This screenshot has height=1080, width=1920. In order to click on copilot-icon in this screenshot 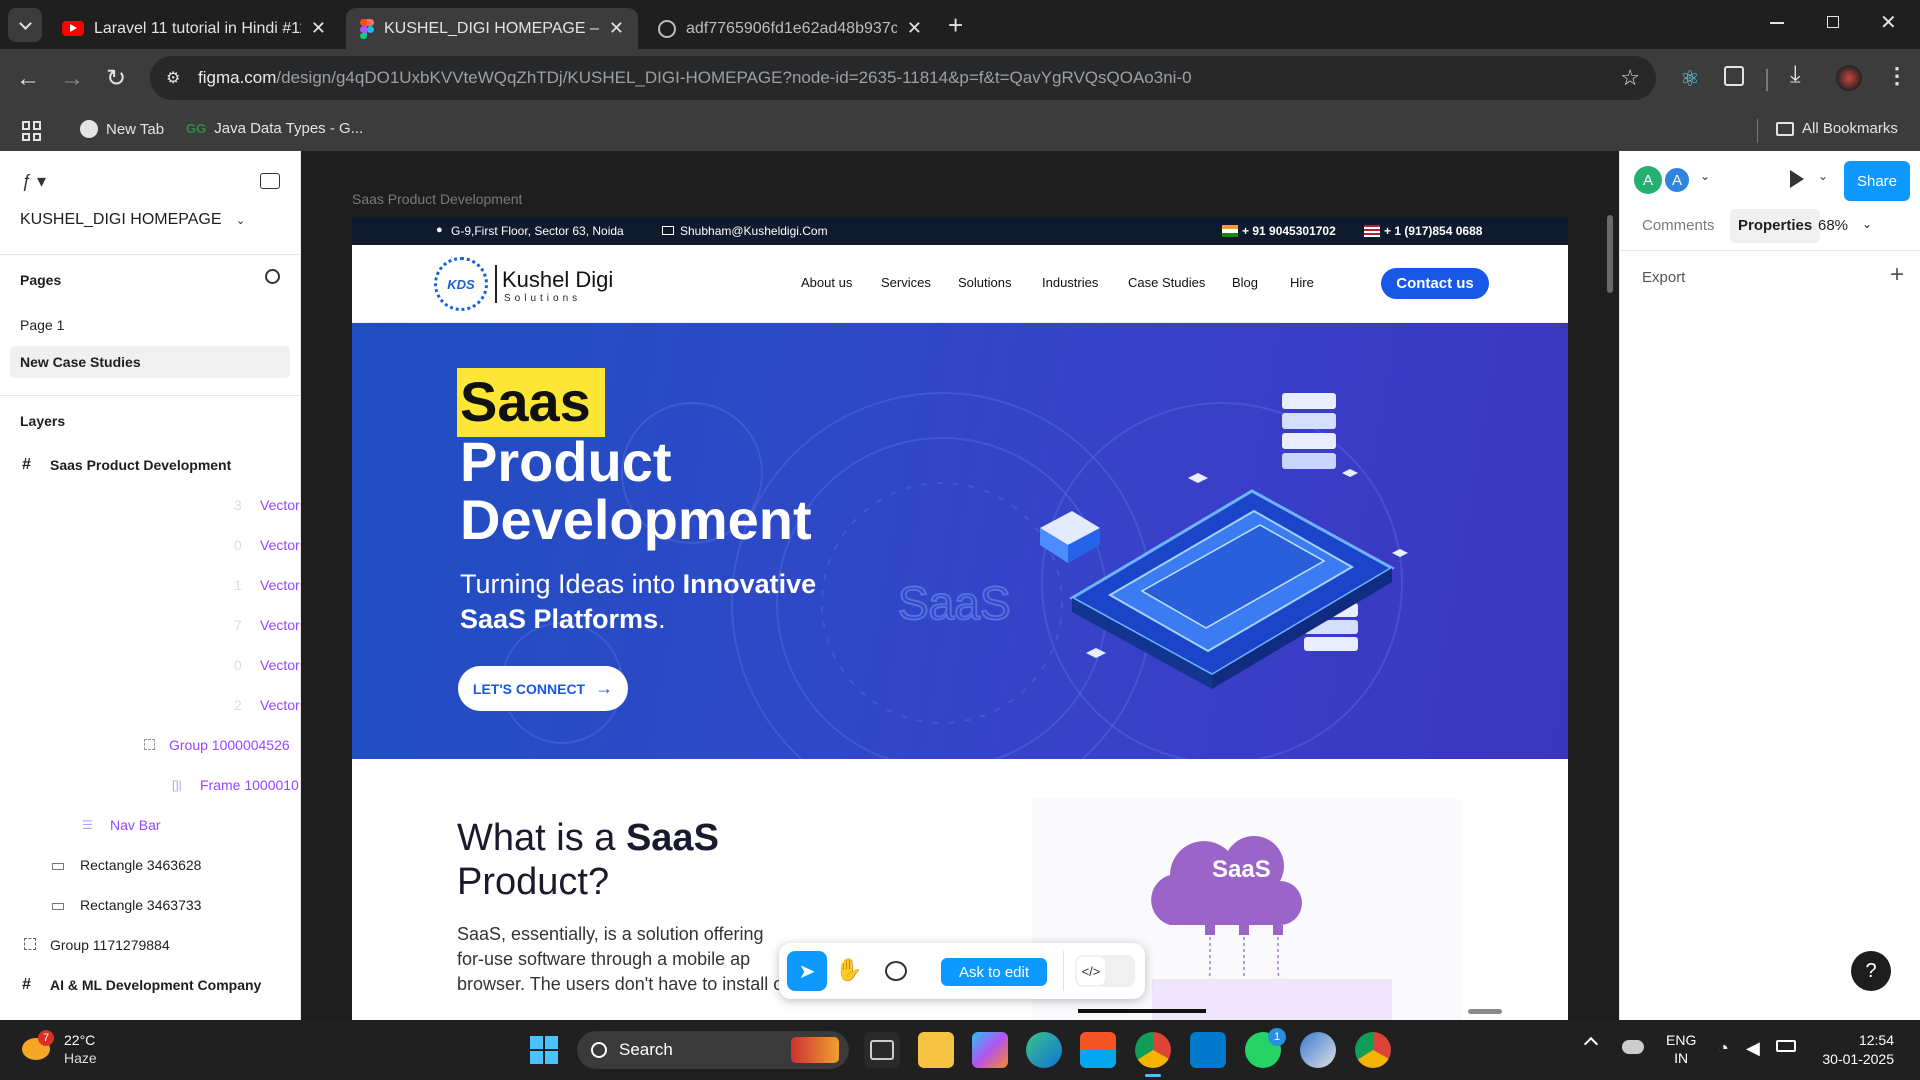, I will do `click(990, 1050)`.